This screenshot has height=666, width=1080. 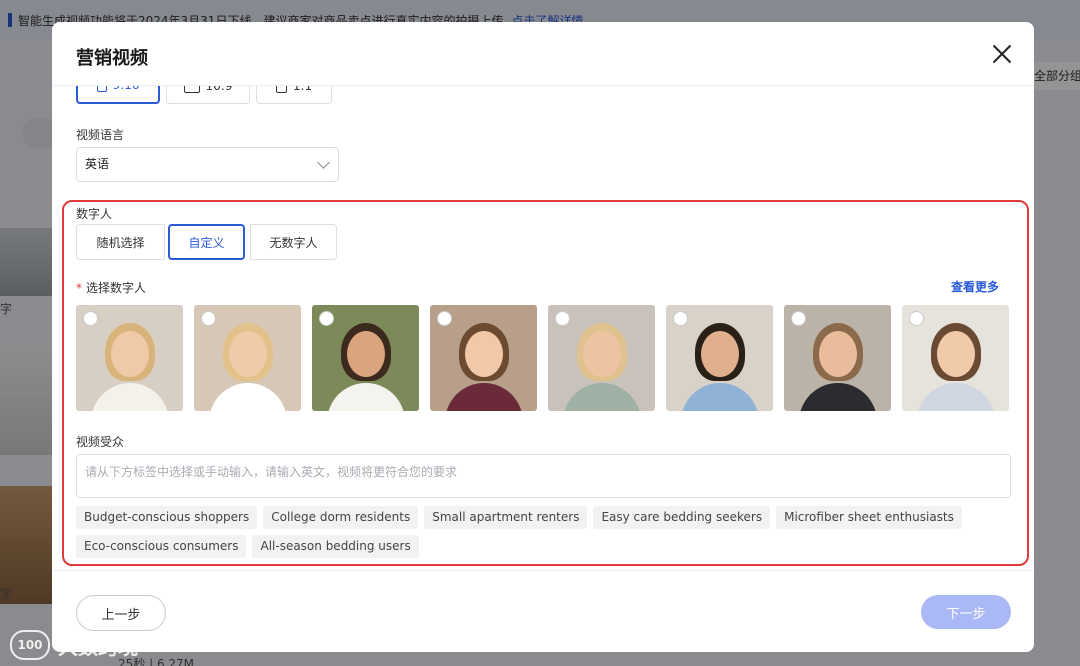 What do you see at coordinates (543, 611) in the screenshot?
I see `modal-footer: 上一步 下一步` at bounding box center [543, 611].